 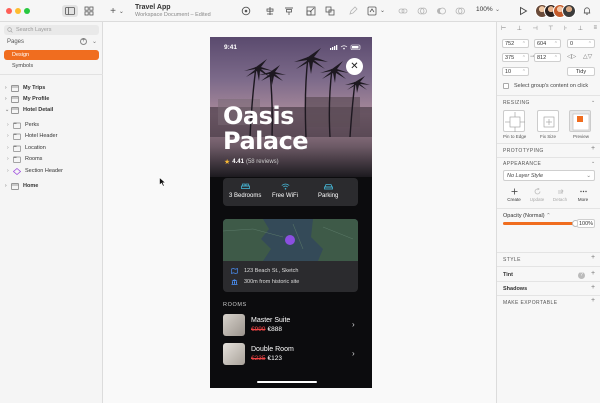 What do you see at coordinates (560, 195) in the screenshot?
I see `detach-style-button: Detach` at bounding box center [560, 195].